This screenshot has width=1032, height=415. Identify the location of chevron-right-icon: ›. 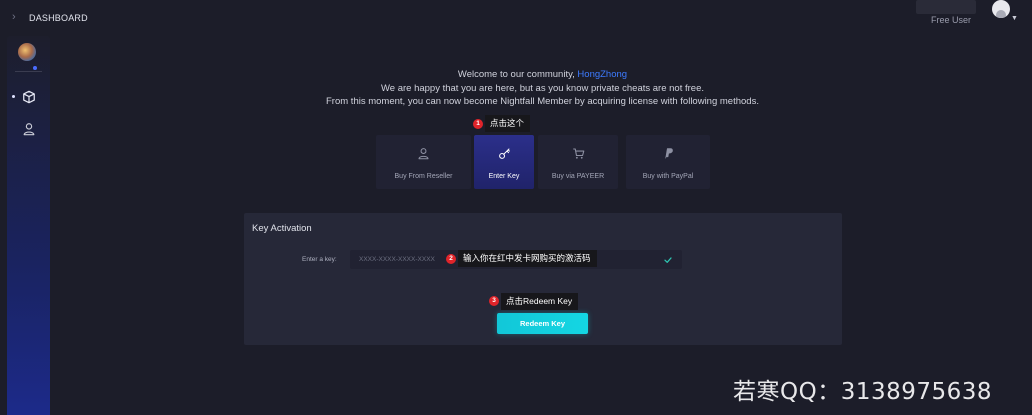
(14, 17).